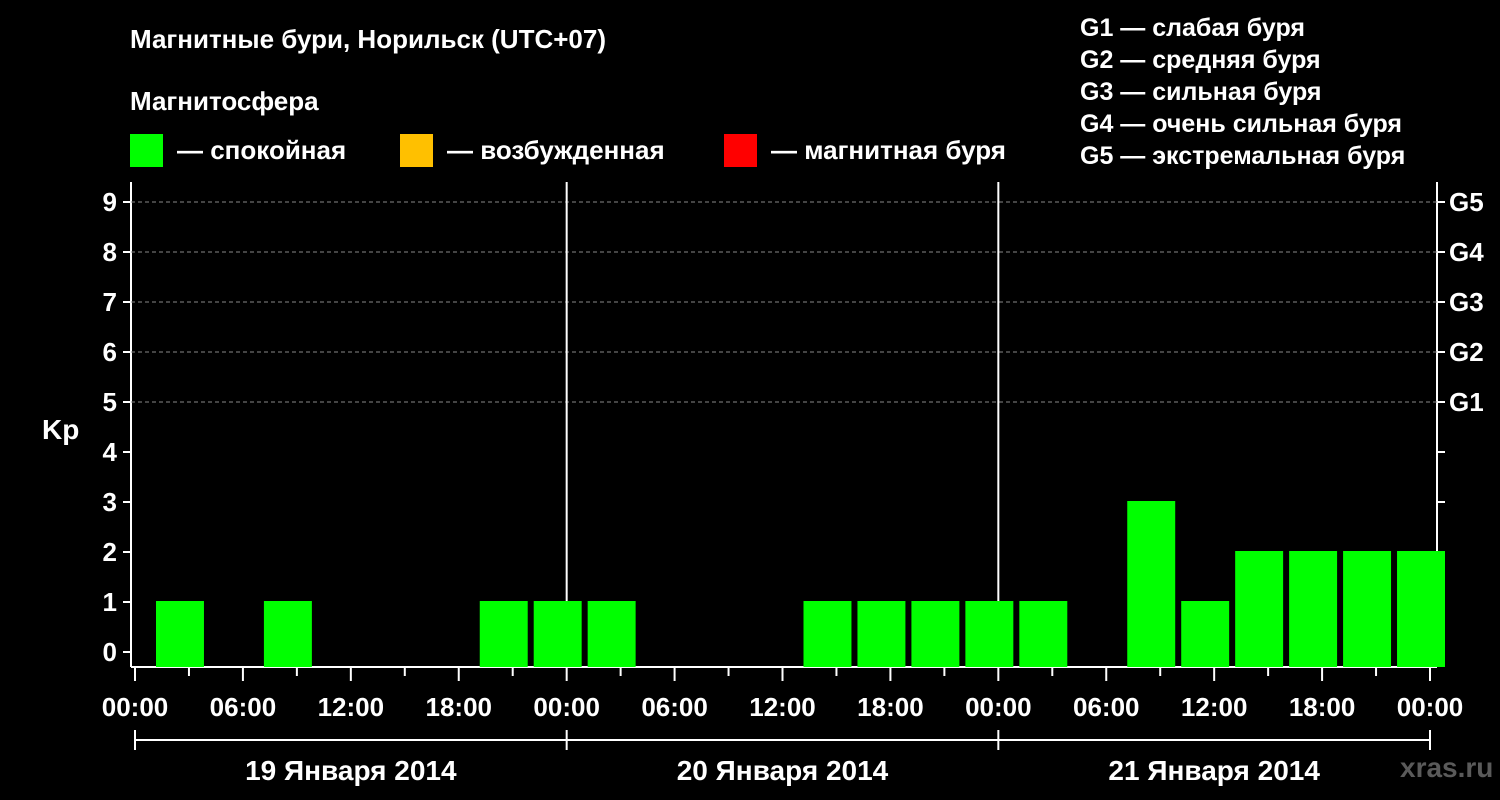 The image size is (1500, 800). Describe the element at coordinates (1466, 352) in the screenshot. I see `g-level-label: G2` at that location.